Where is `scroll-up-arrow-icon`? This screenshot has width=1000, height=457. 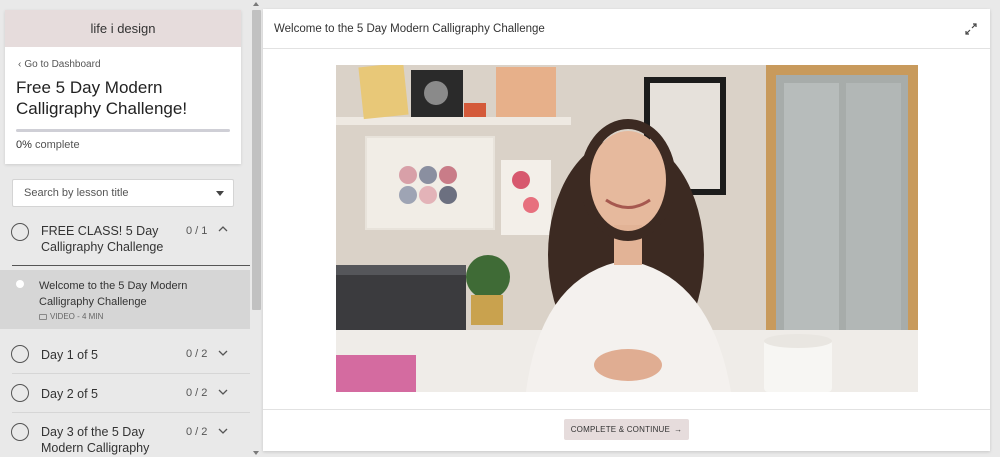 scroll-up-arrow-icon is located at coordinates (256, 4).